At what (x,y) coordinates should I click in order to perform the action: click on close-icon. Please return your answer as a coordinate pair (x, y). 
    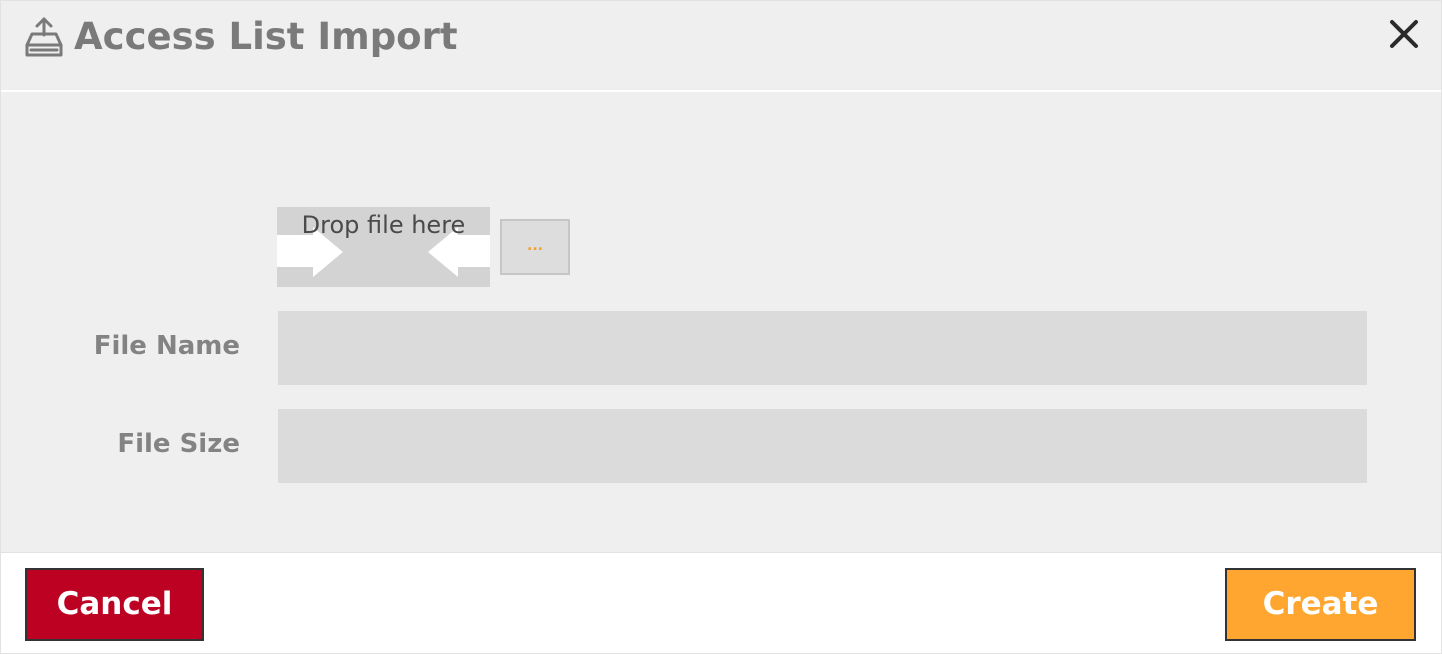
    Looking at the image, I should click on (1404, 34).